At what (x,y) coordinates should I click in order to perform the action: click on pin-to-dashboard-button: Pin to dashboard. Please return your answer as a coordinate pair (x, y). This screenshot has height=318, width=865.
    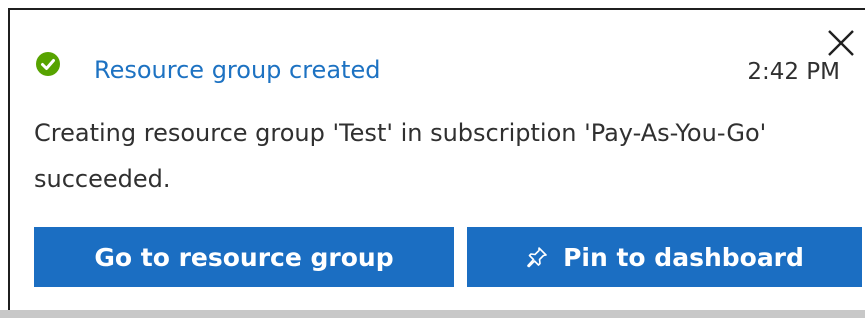
    Looking at the image, I should click on (664, 257).